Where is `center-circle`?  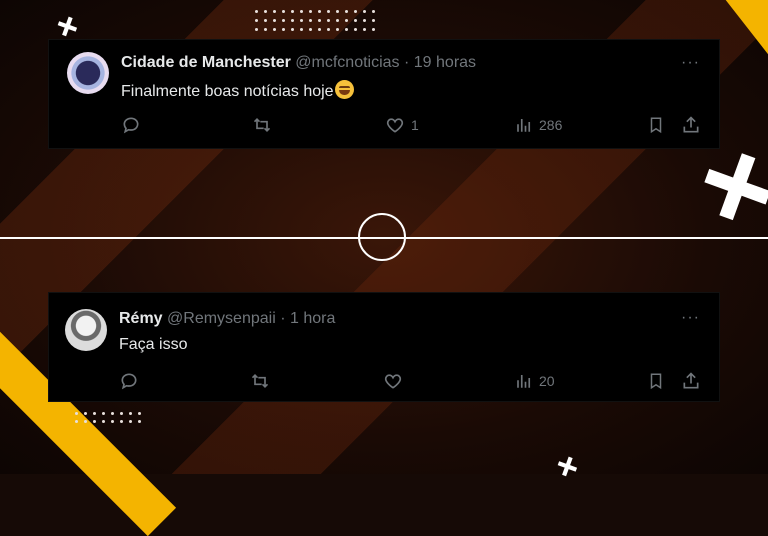 center-circle is located at coordinates (382, 237).